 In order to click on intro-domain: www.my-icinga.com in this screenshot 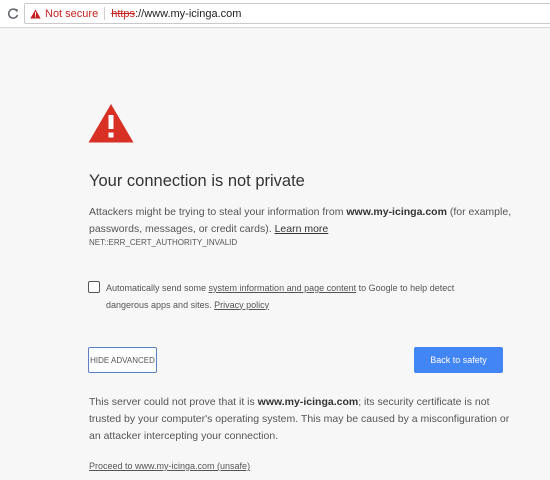, I will do `click(396, 212)`.